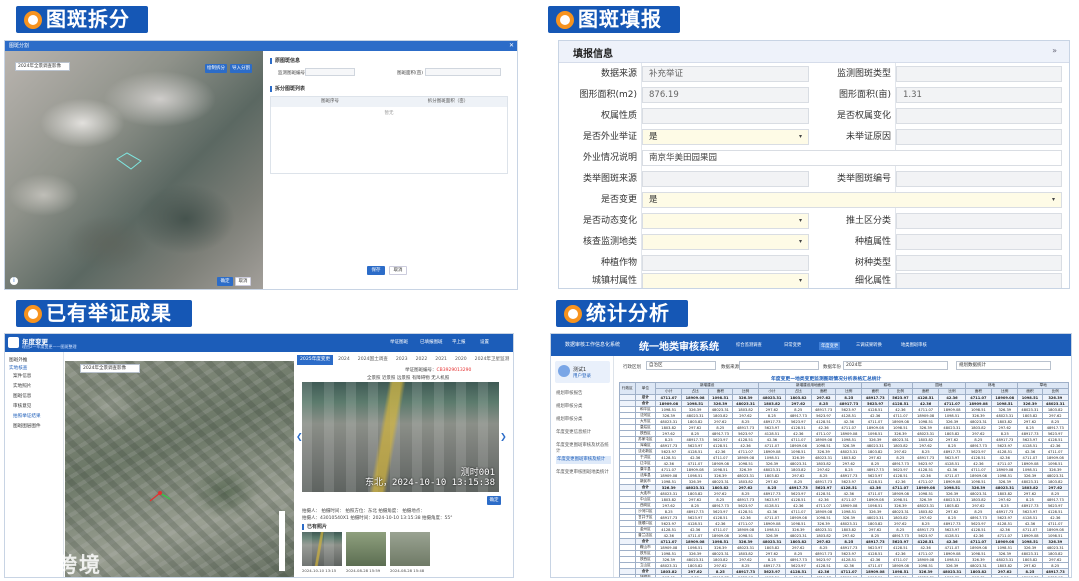  What do you see at coordinates (389, 378) in the screenshot?
I see `filter-option: 近景照` at bounding box center [389, 378].